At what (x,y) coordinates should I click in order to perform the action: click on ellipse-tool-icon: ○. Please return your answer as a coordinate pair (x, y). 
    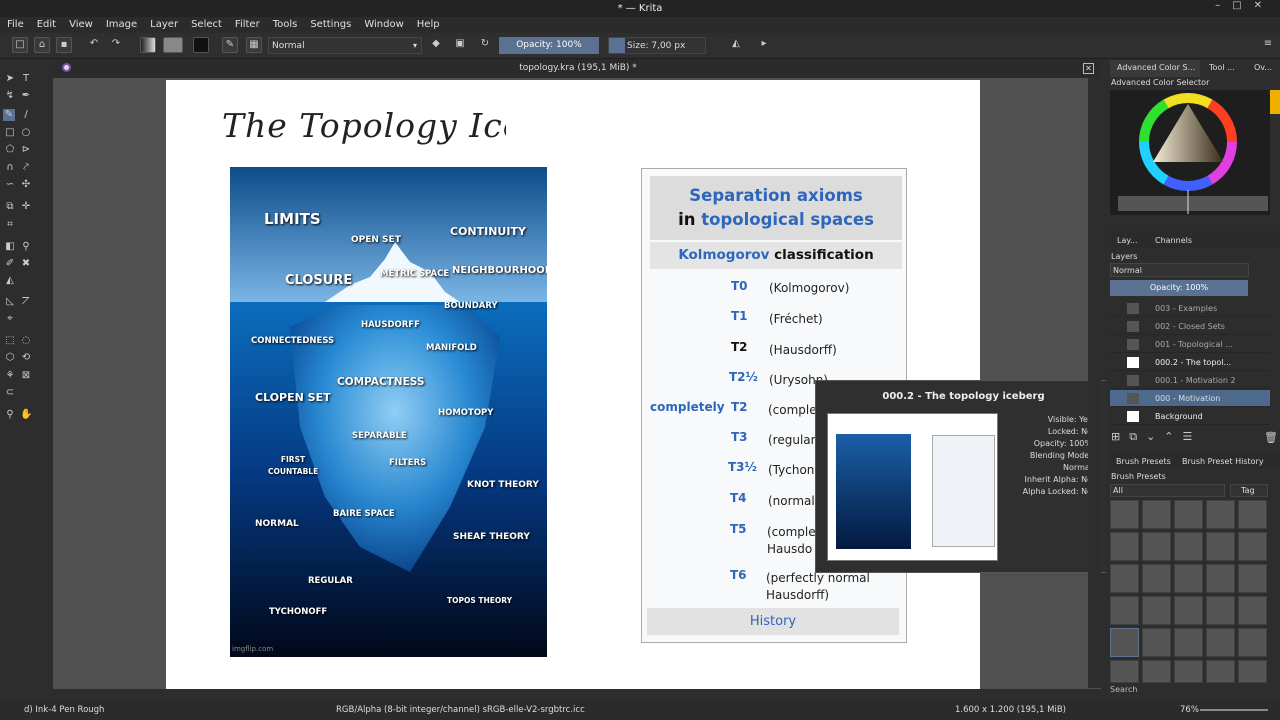
    Looking at the image, I should click on (26, 133).